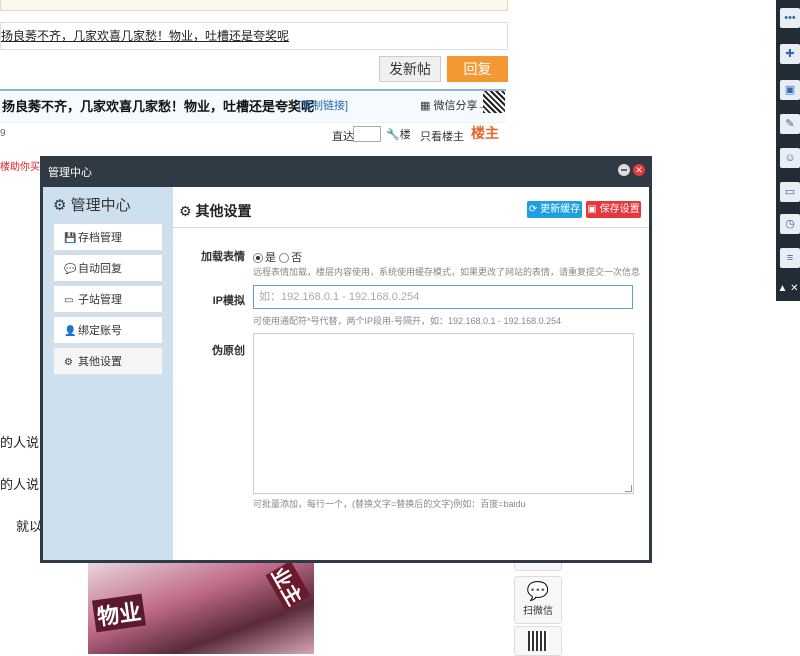 This screenshot has height=656, width=800. Describe the element at coordinates (70, 269) in the screenshot. I see `comment-icon: 💬` at that location.